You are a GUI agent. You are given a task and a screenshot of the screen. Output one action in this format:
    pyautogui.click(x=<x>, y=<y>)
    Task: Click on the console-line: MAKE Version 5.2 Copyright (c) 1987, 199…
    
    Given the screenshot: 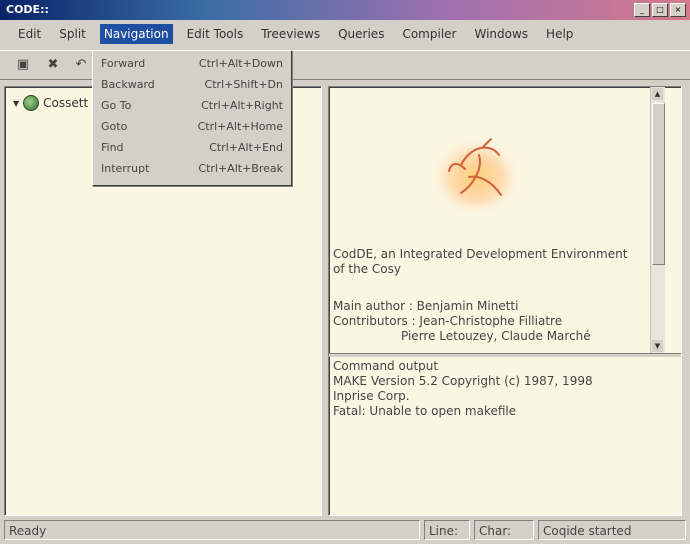 What is the action you would take?
    pyautogui.click(x=463, y=381)
    